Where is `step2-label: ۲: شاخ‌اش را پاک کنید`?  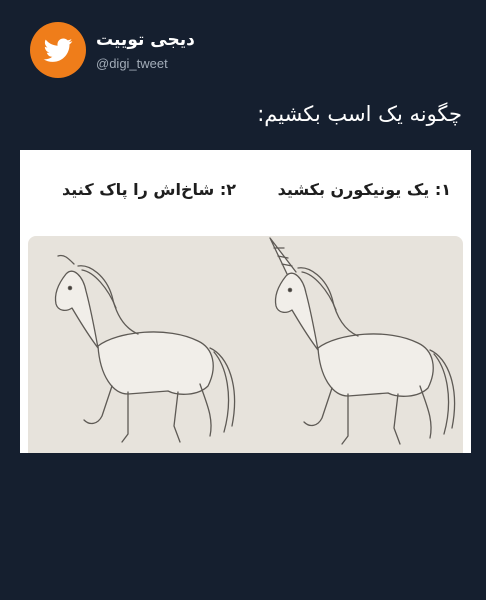 step2-label: ۲: شاخ‌اش را پاک کنید is located at coordinates (149, 189).